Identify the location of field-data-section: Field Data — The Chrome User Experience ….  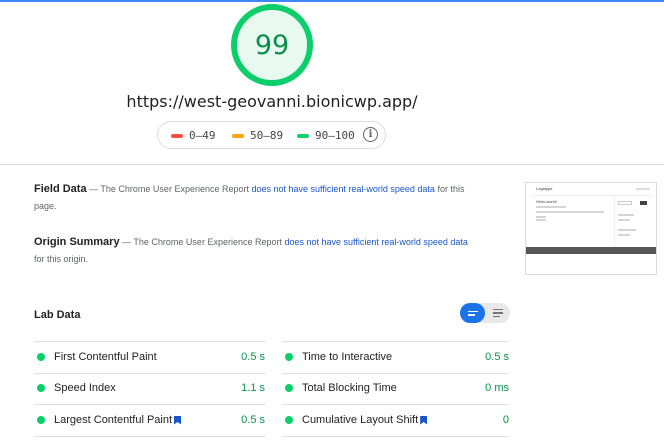
(254, 198).